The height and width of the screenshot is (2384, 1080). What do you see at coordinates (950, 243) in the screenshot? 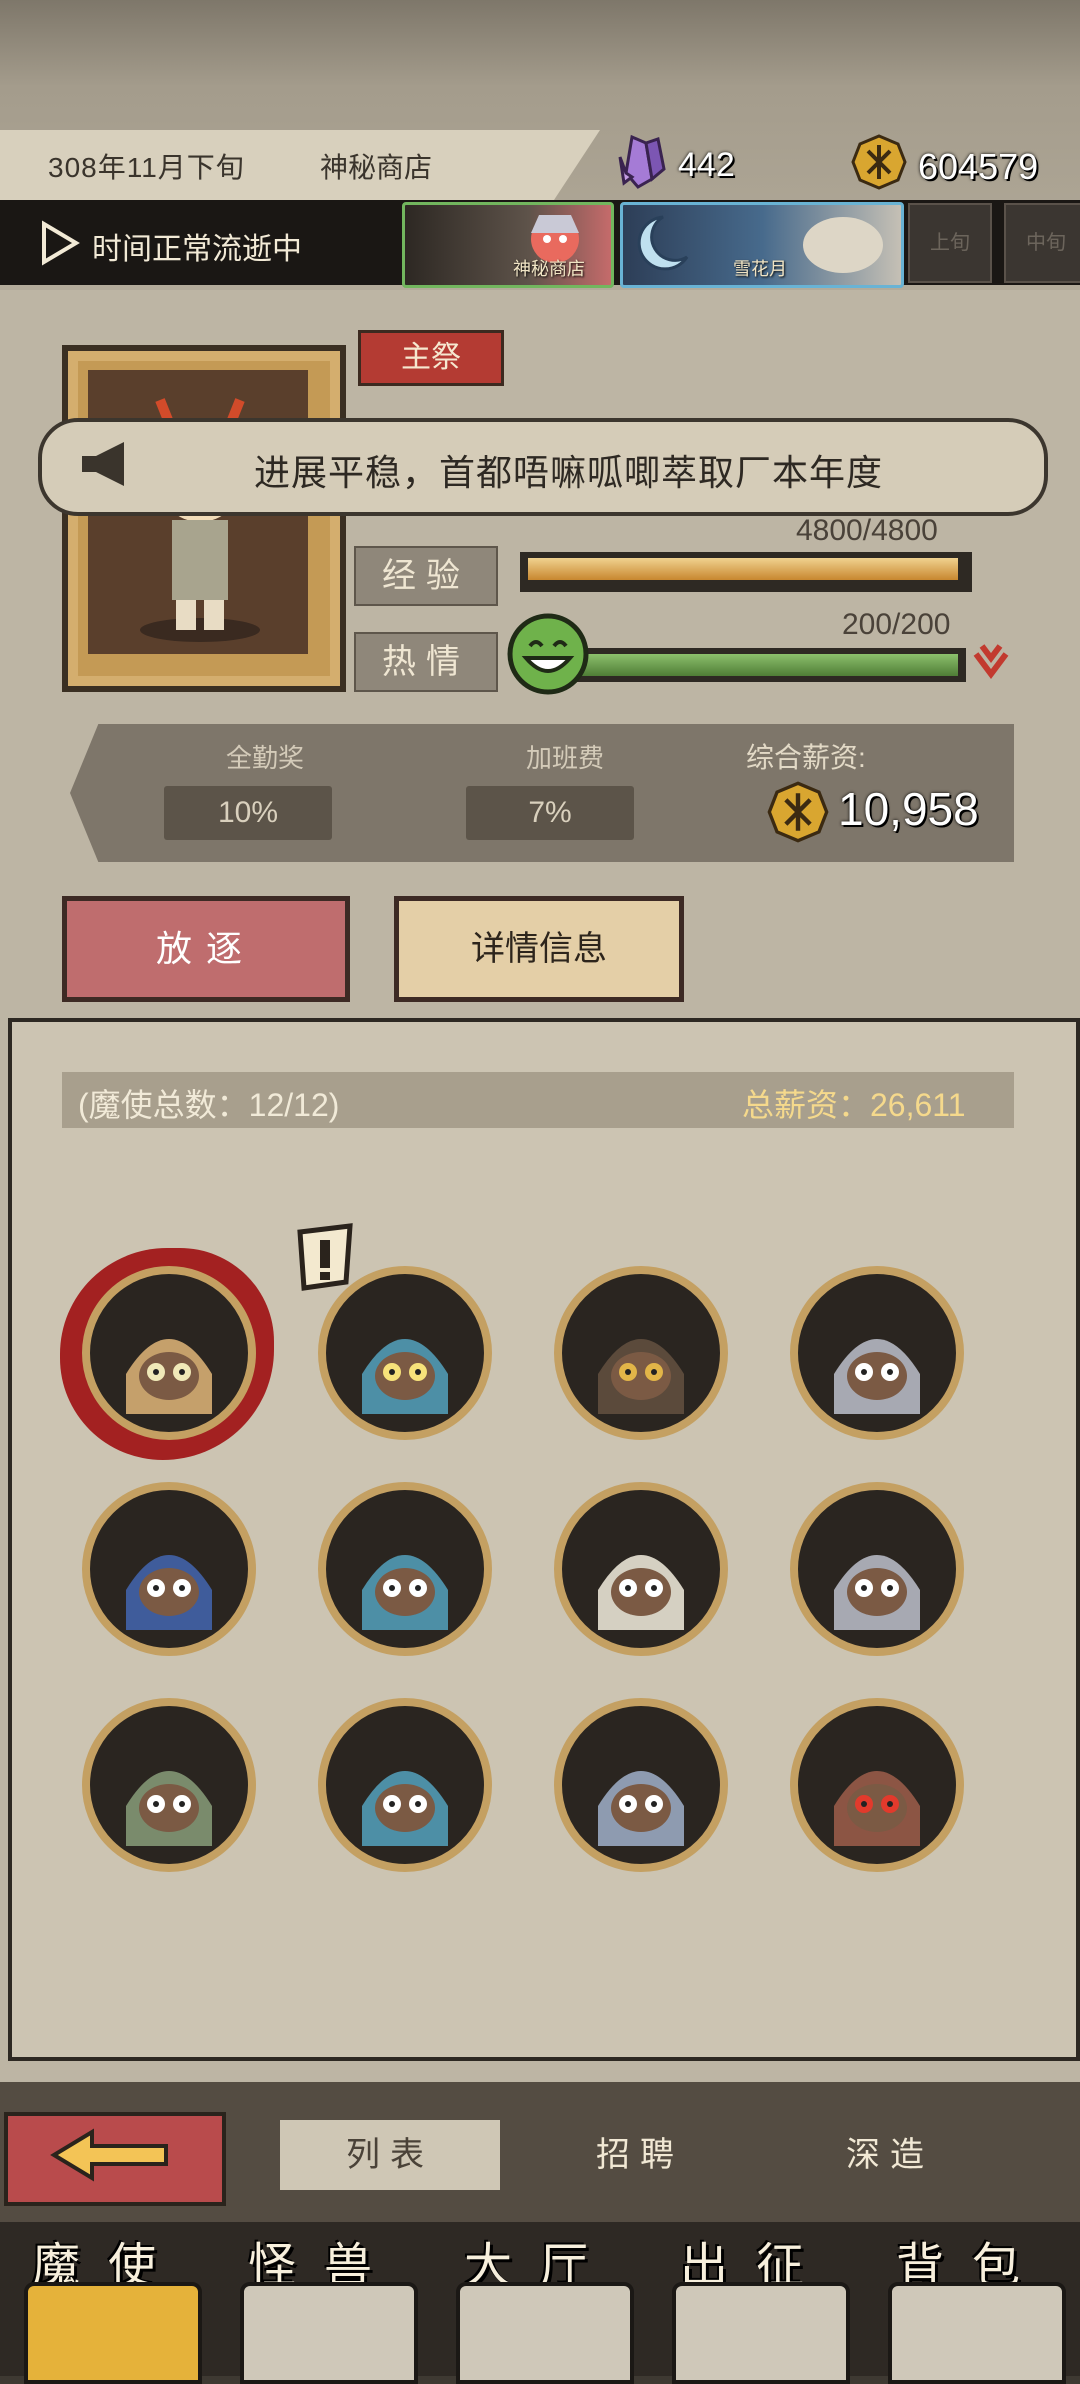
I see `period-early-button: 上旬` at bounding box center [950, 243].